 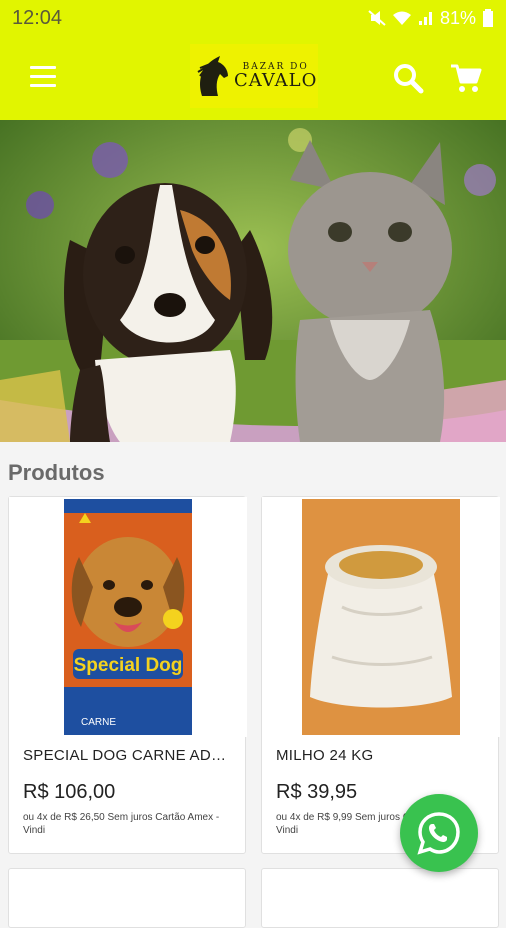 I want to click on cart-icon, so click(x=466, y=78).